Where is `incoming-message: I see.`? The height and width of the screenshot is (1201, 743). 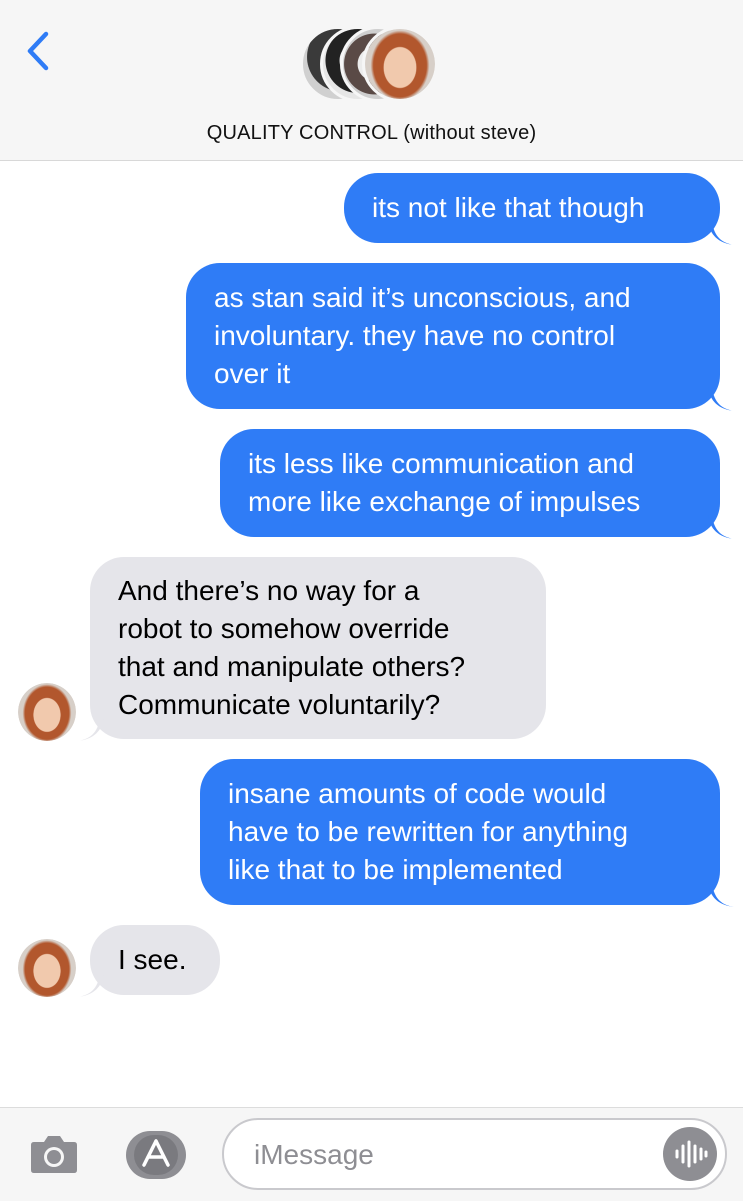 incoming-message: I see. is located at coordinates (155, 960).